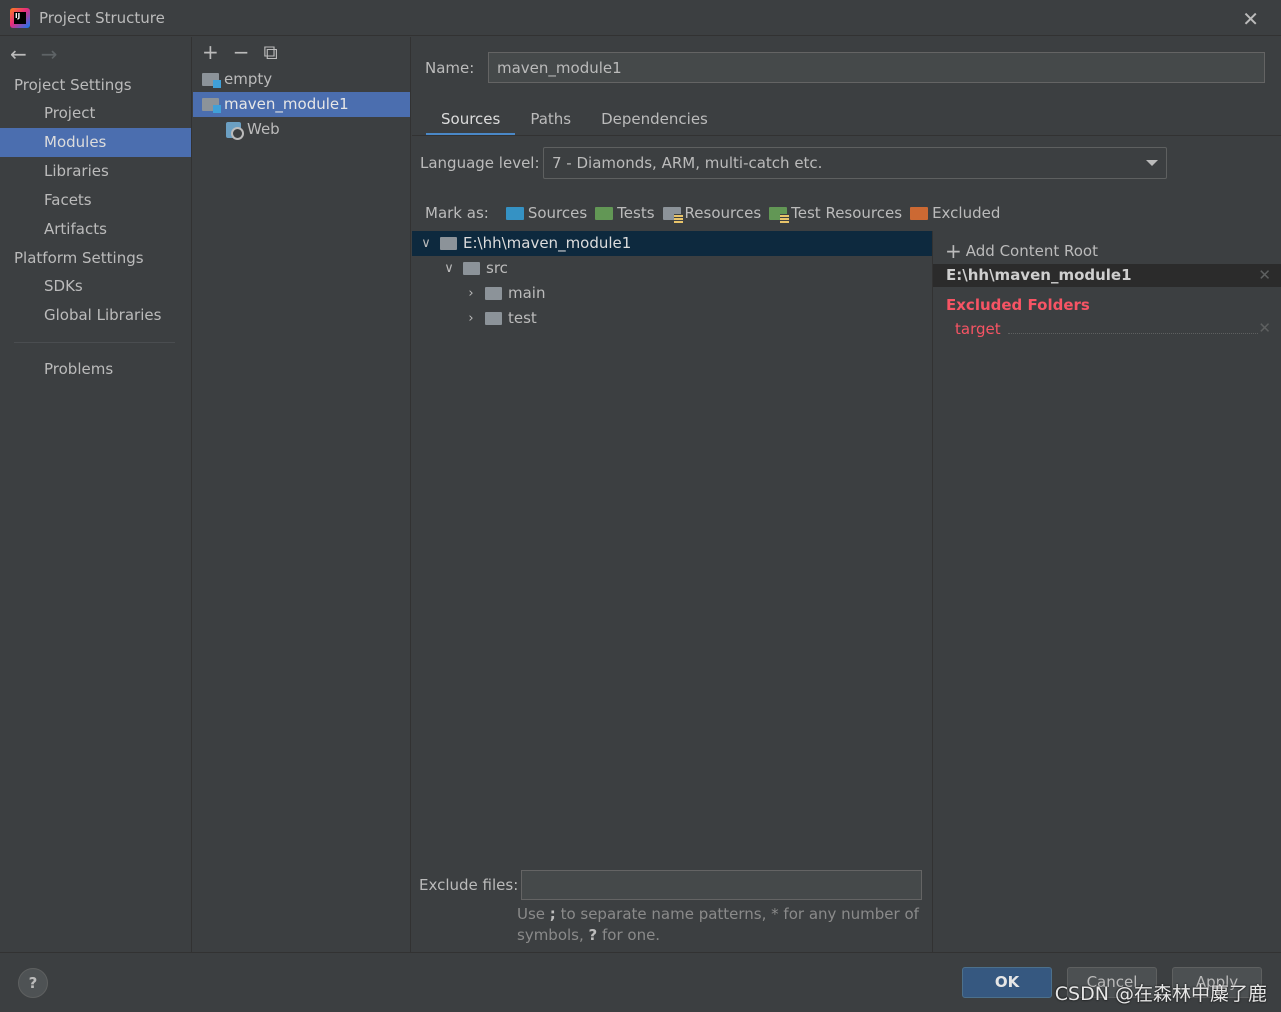 The image size is (1281, 1012). I want to click on add-content-root-button: + Add Content Root, so click(1021, 251).